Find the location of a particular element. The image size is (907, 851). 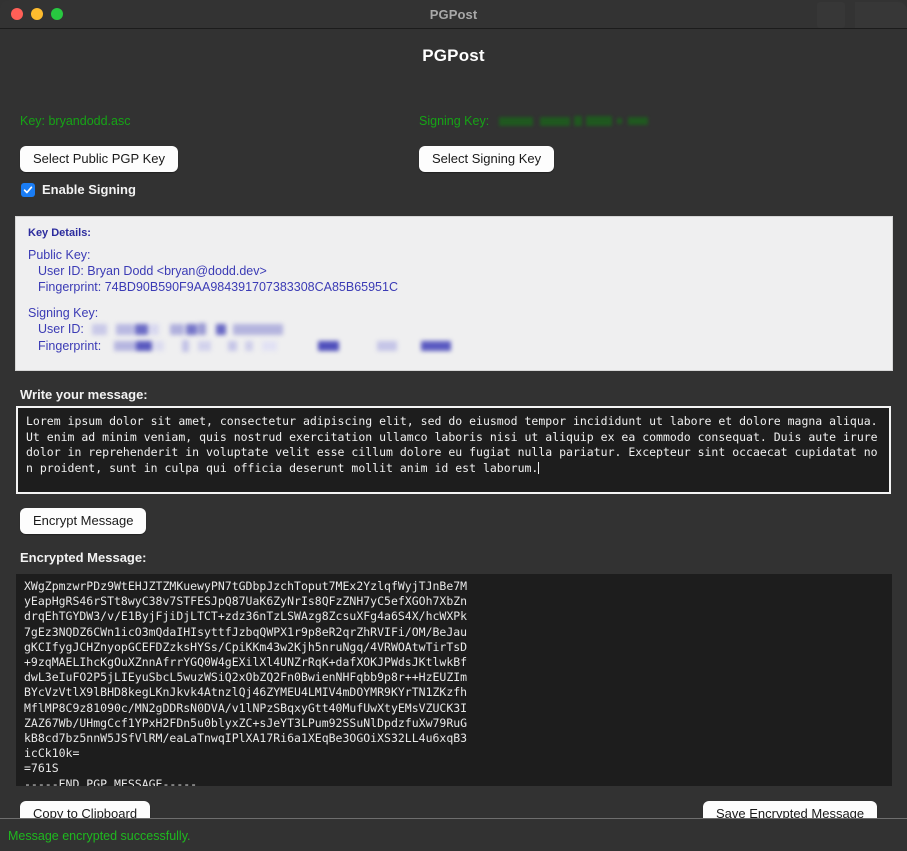

signing-key-value-redacted is located at coordinates (570, 121).